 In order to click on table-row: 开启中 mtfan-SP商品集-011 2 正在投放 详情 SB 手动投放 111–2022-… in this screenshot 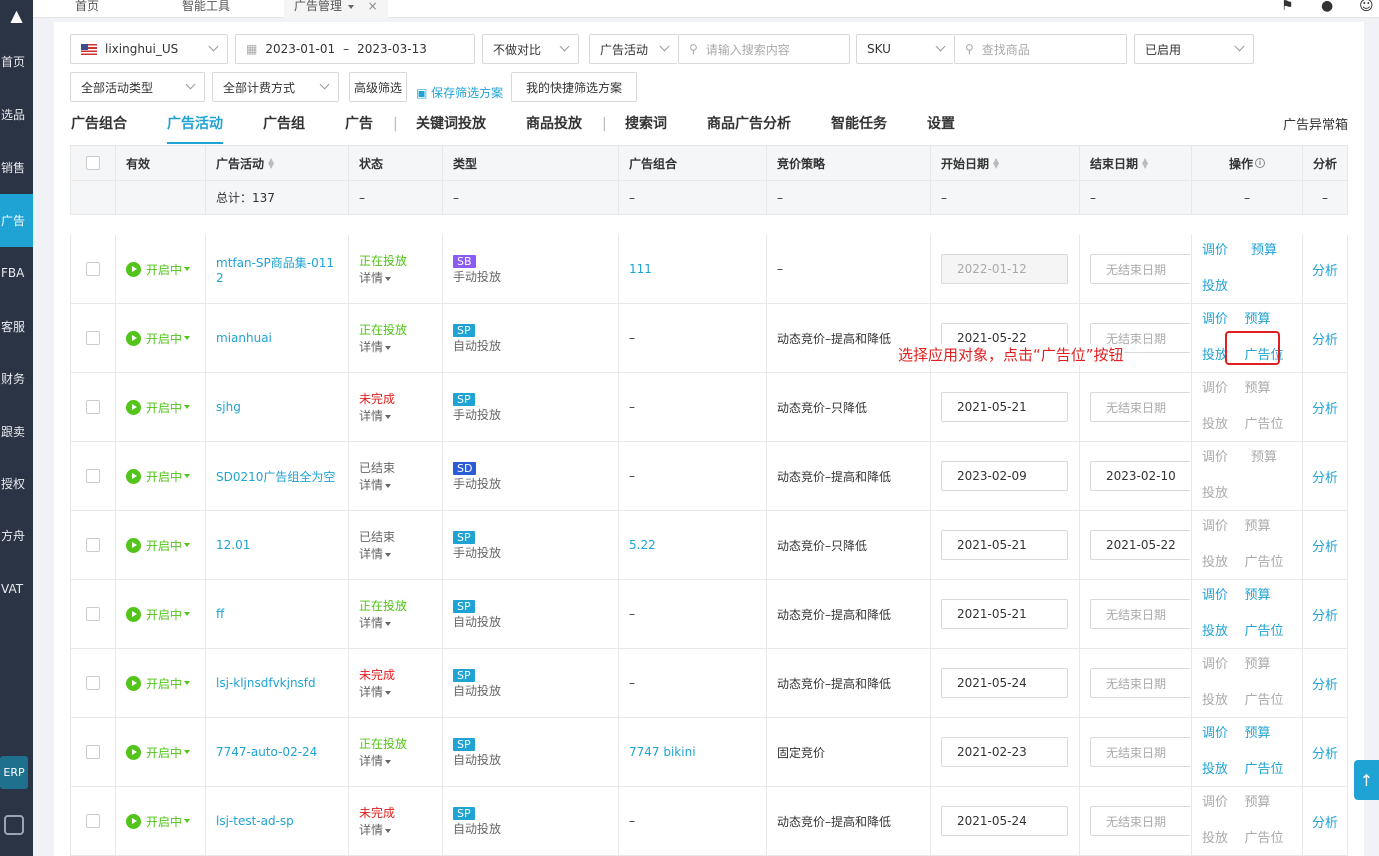, I will do `click(709, 269)`.